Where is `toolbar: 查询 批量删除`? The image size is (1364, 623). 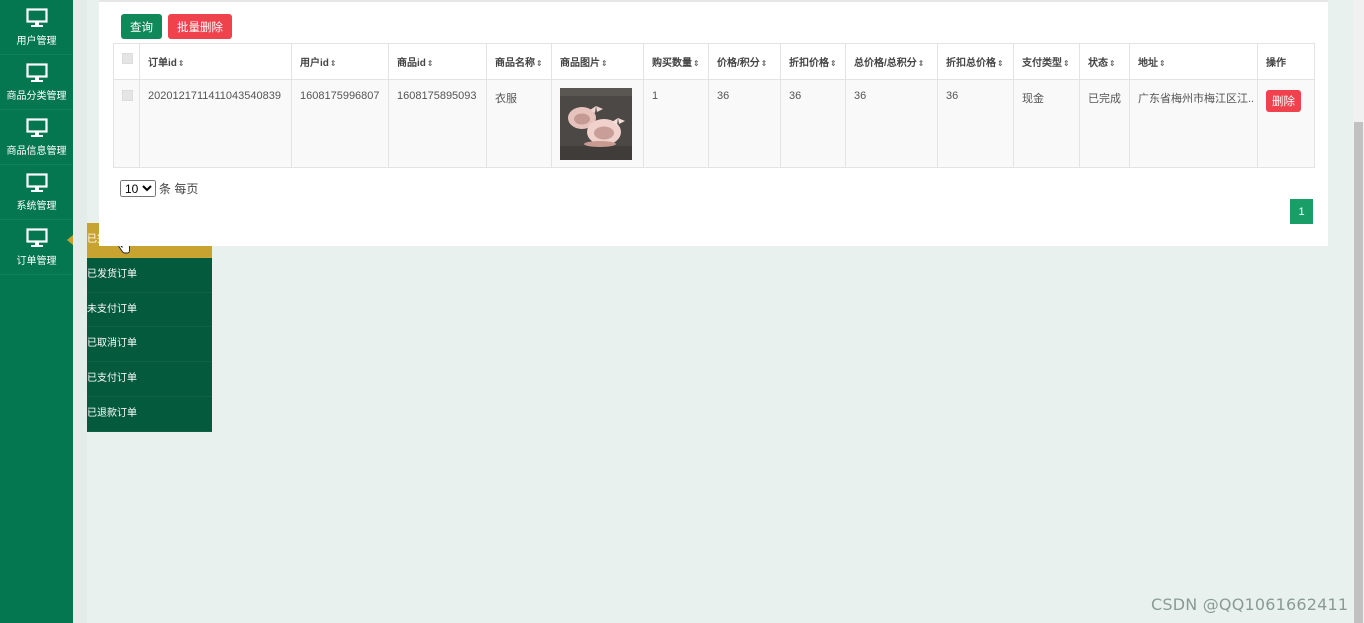
toolbar: 查询 批量删除 is located at coordinates (176, 26).